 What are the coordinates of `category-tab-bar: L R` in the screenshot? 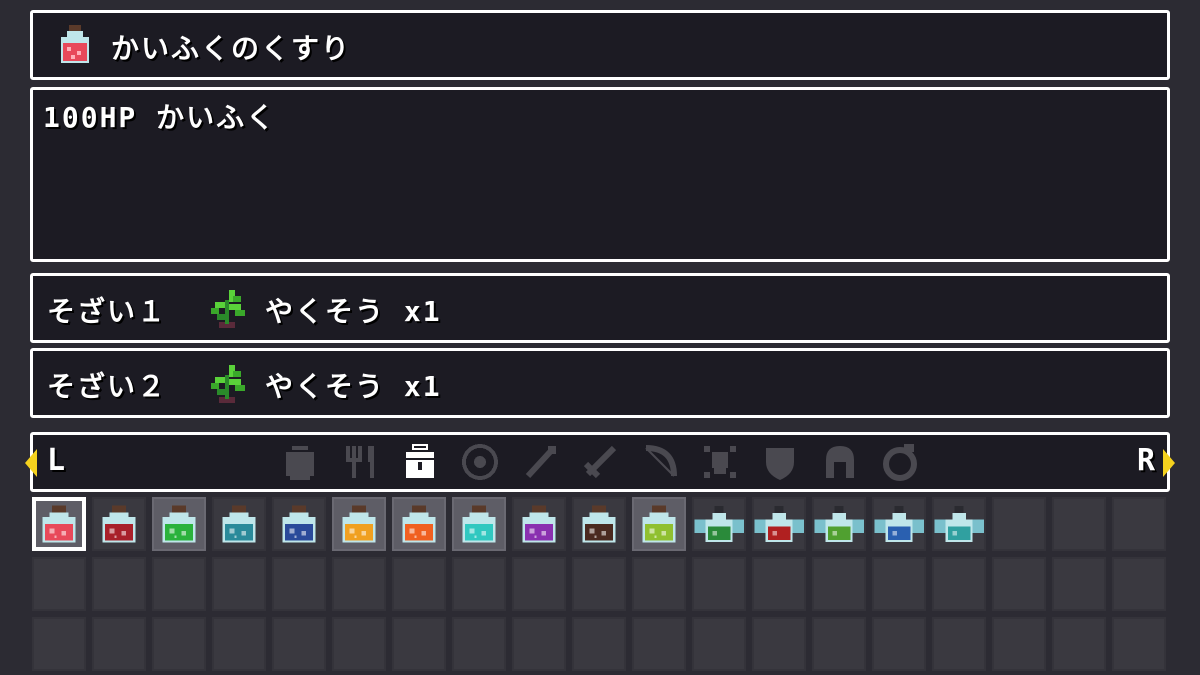 It's located at (600, 462).